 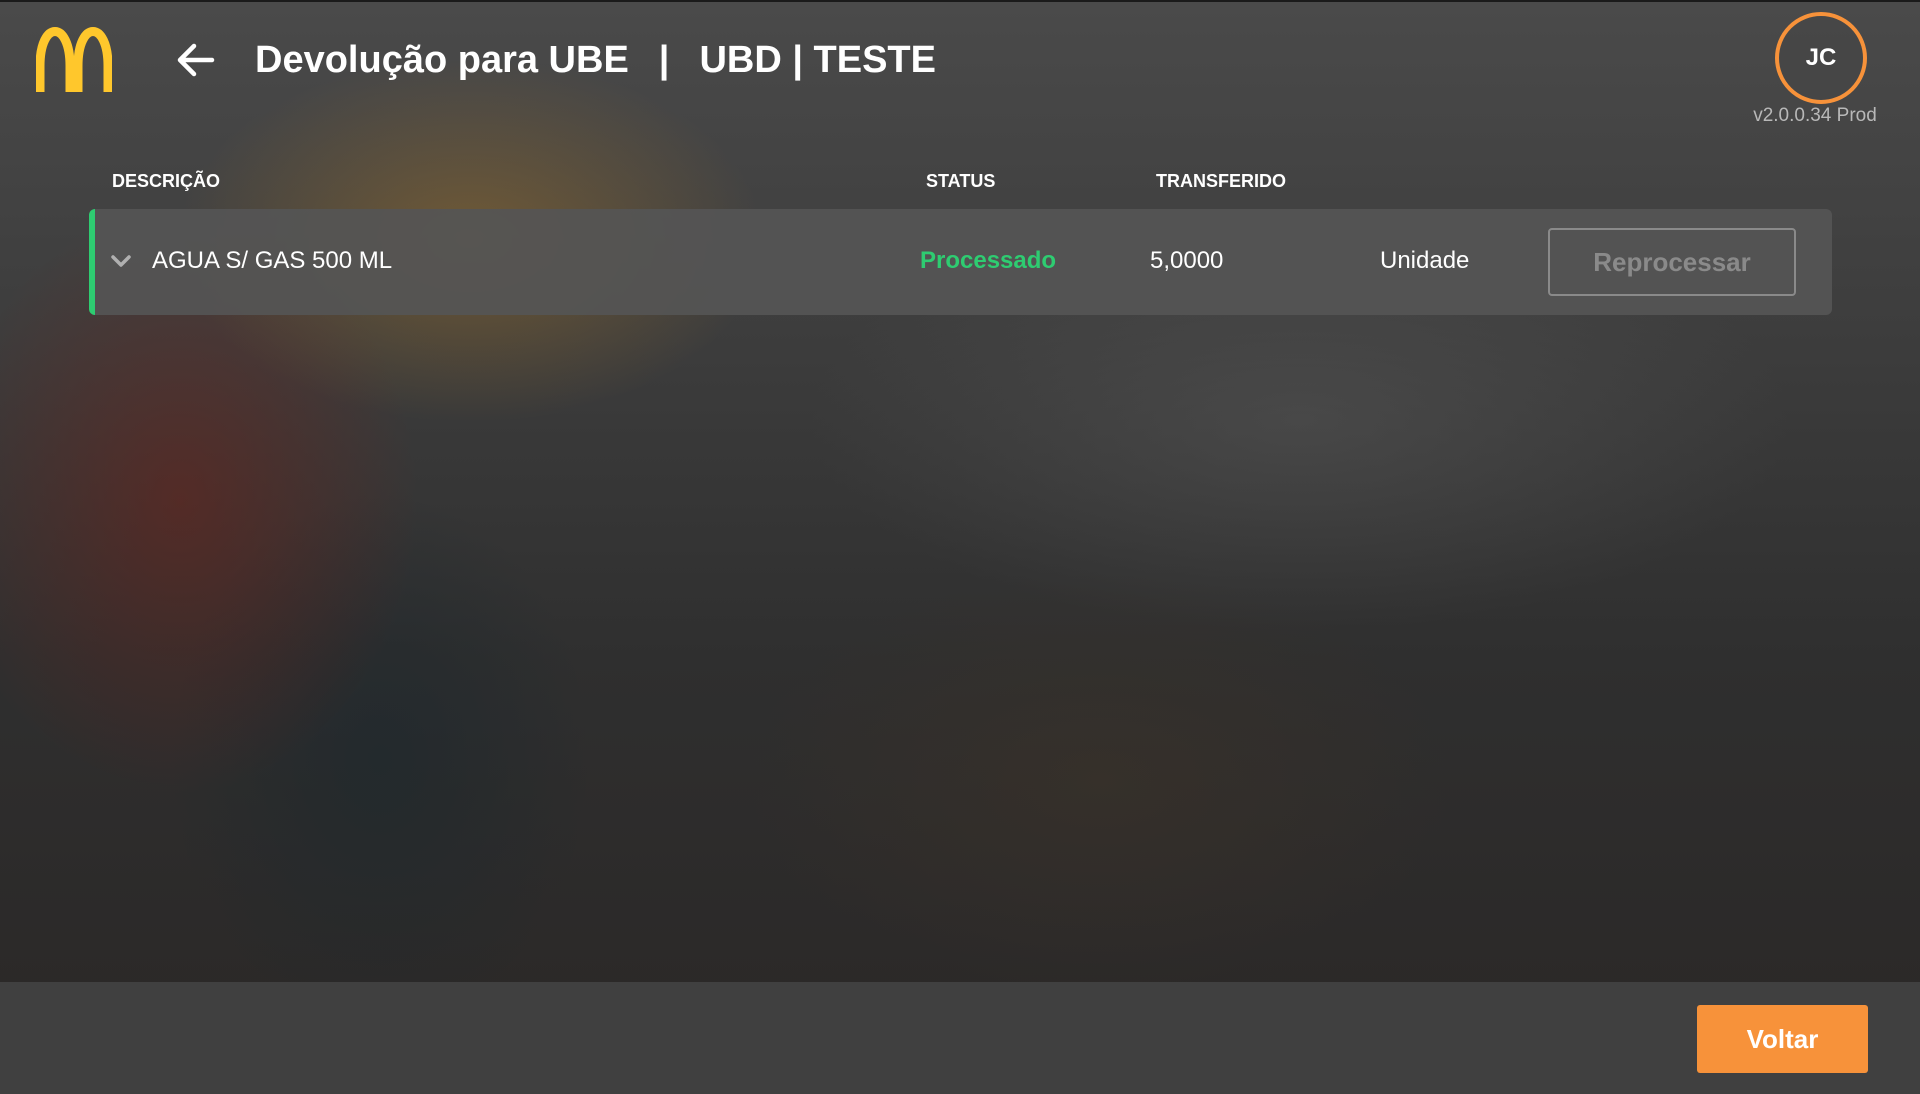 What do you see at coordinates (442, 60) in the screenshot?
I see `page-title-main: Devolução para UBE` at bounding box center [442, 60].